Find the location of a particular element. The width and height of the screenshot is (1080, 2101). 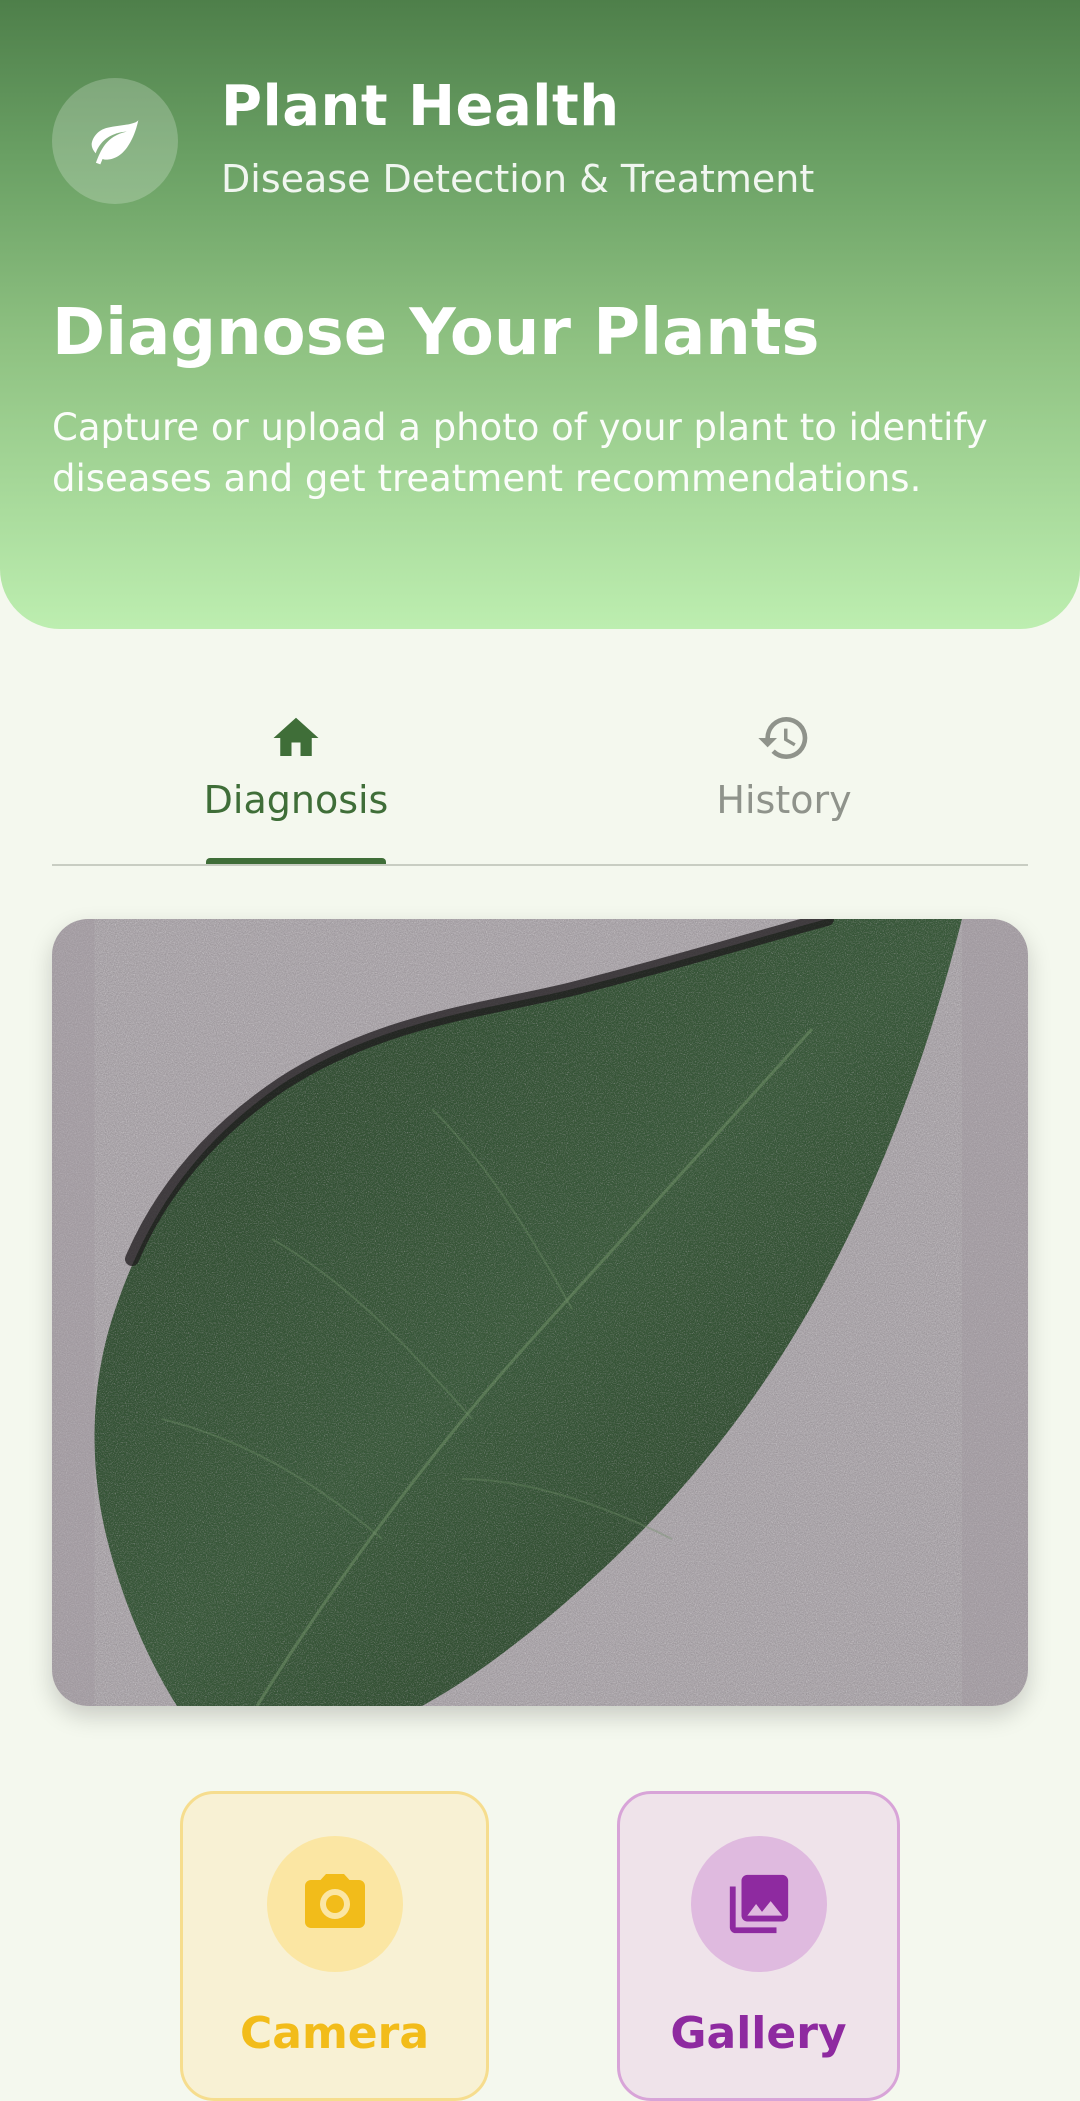

leaf-icon is located at coordinates (115, 142).